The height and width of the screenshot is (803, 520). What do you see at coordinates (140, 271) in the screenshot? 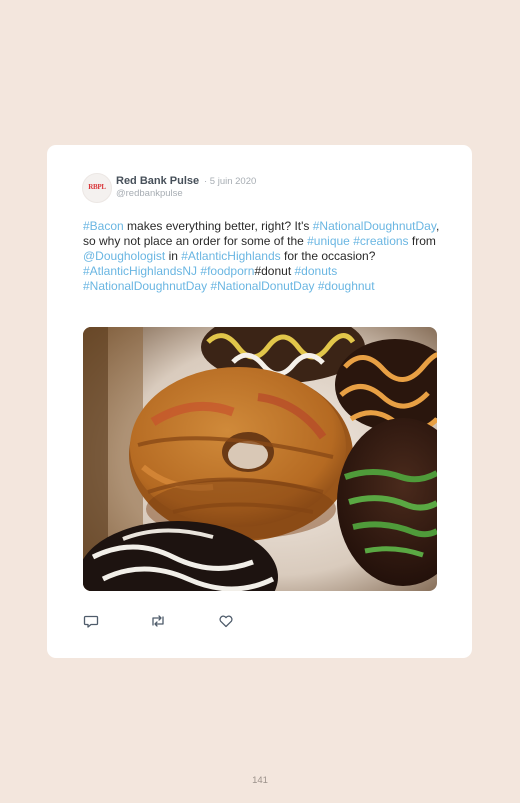
I see `hashtag-link: #AtlanticHighlandsNJ` at bounding box center [140, 271].